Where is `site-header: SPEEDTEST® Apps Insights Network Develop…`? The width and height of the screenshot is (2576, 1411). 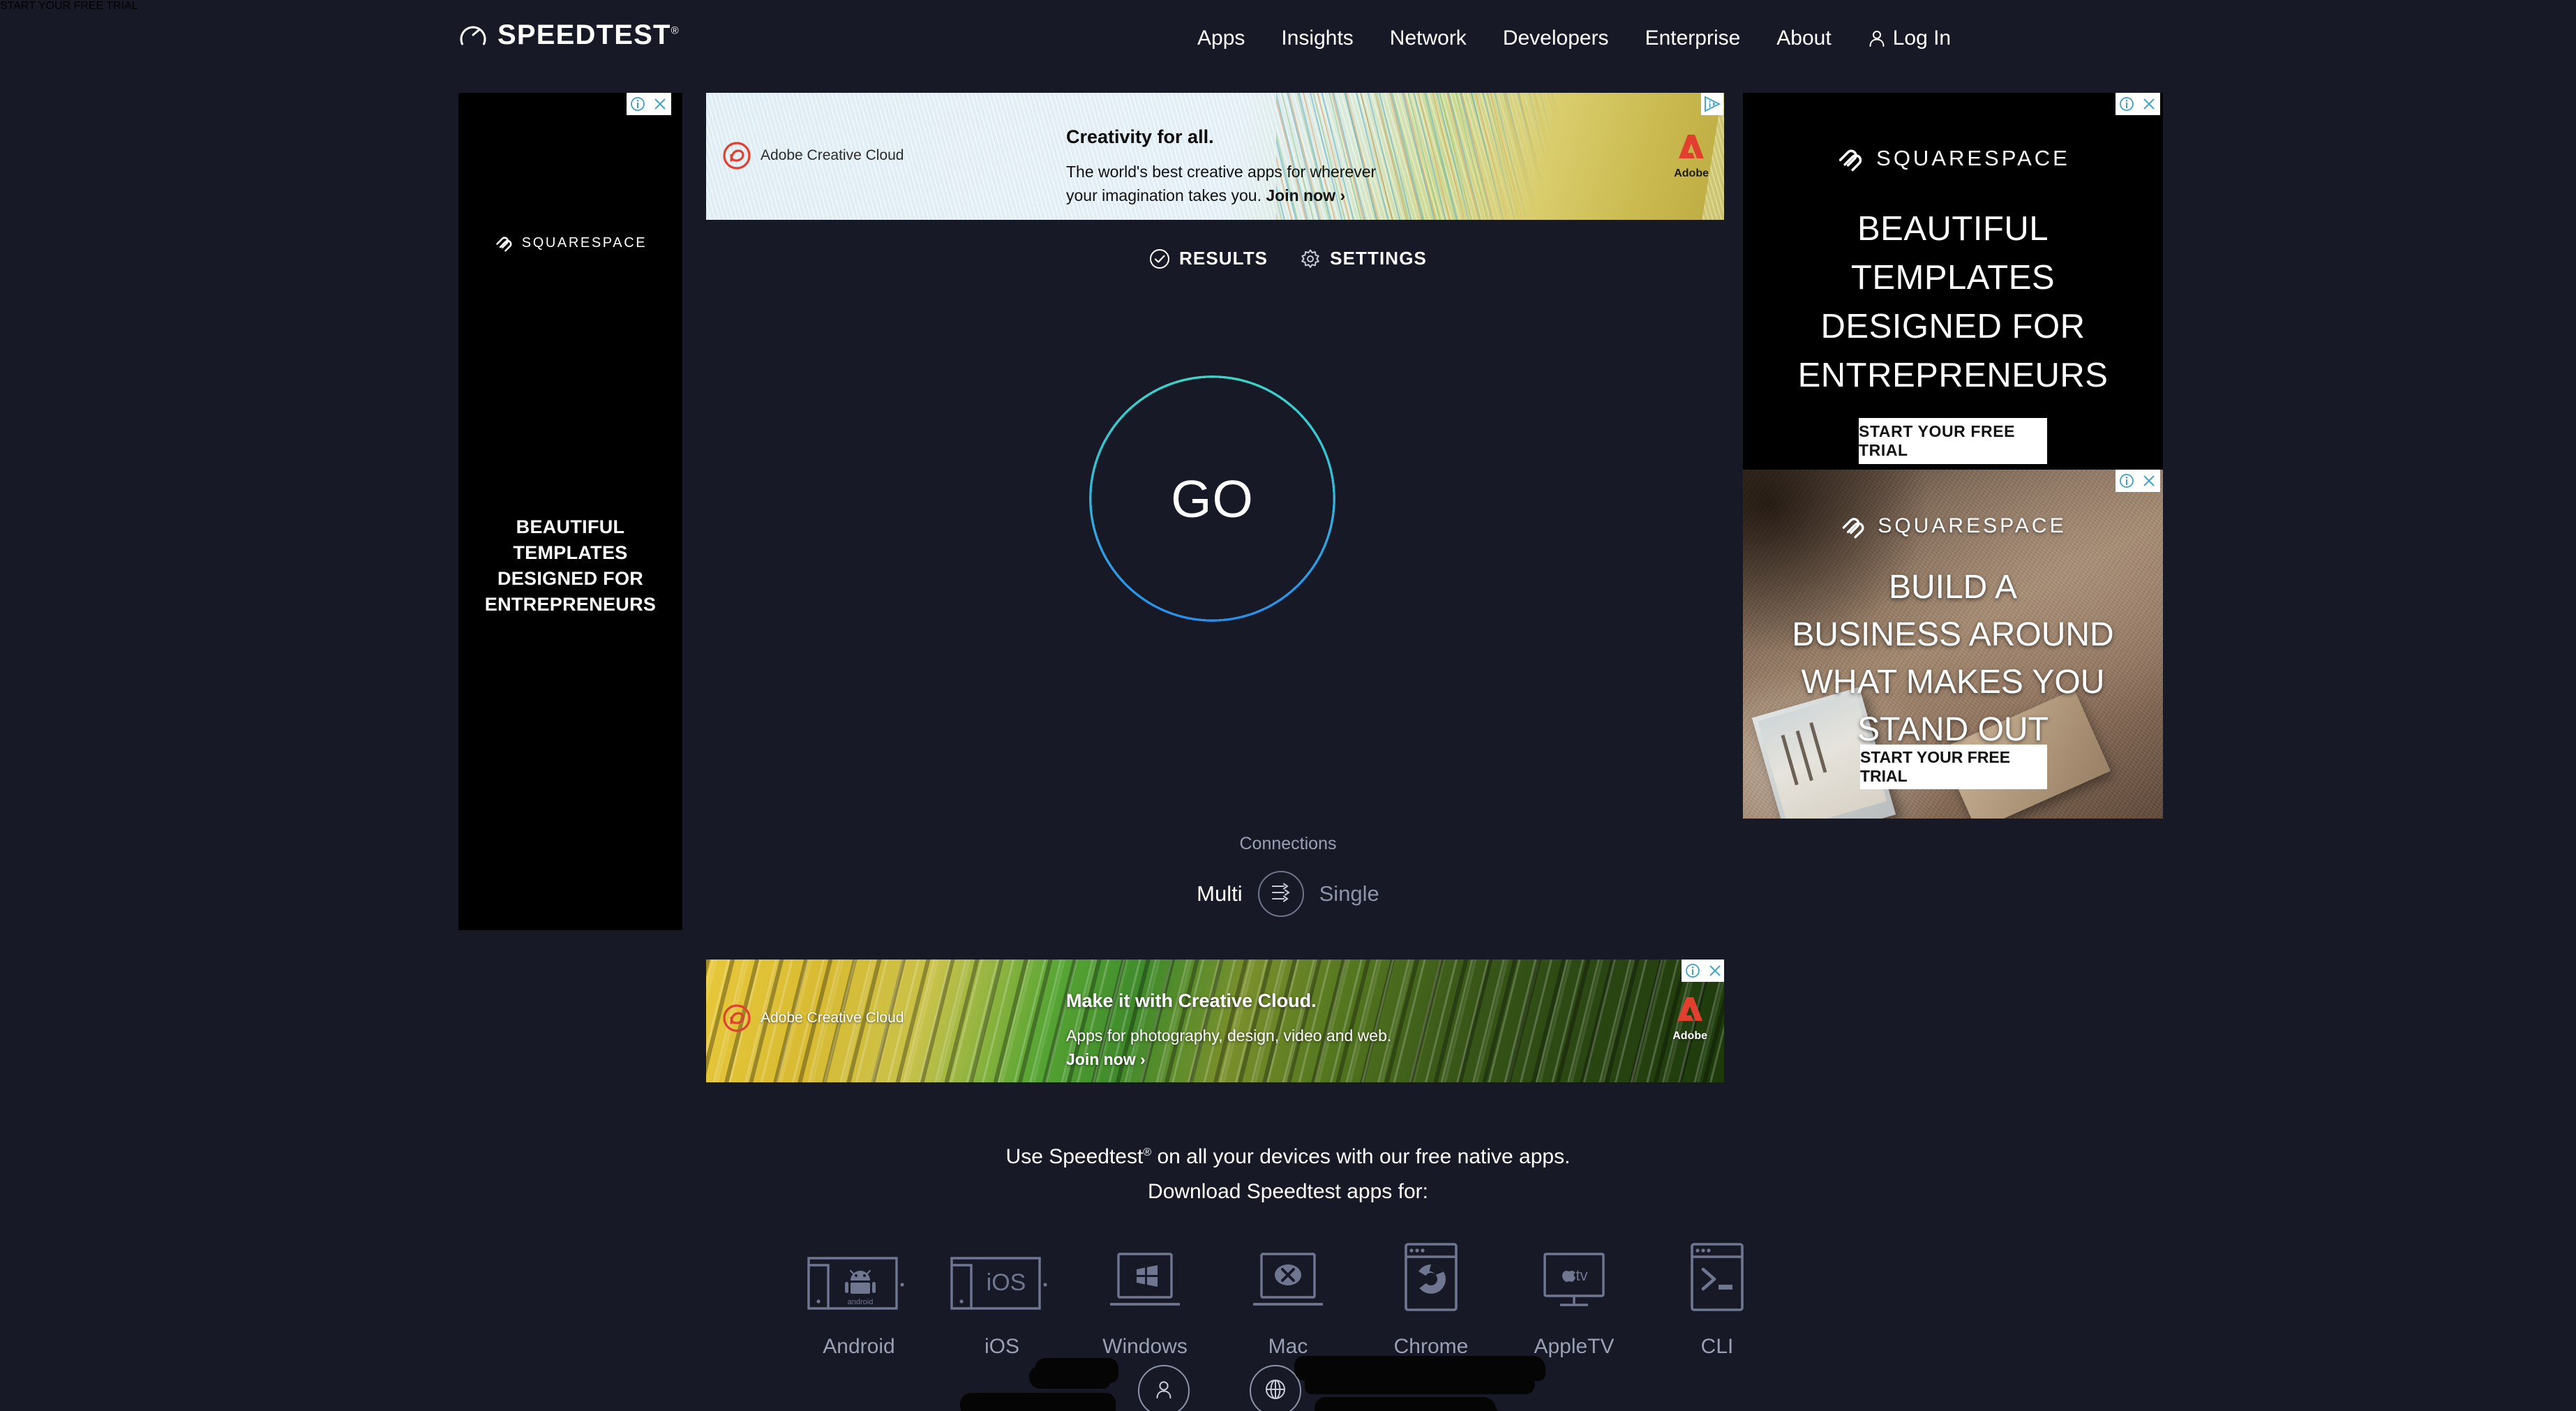 site-header: SPEEDTEST® Apps Insights Network Develop… is located at coordinates (1288, 38).